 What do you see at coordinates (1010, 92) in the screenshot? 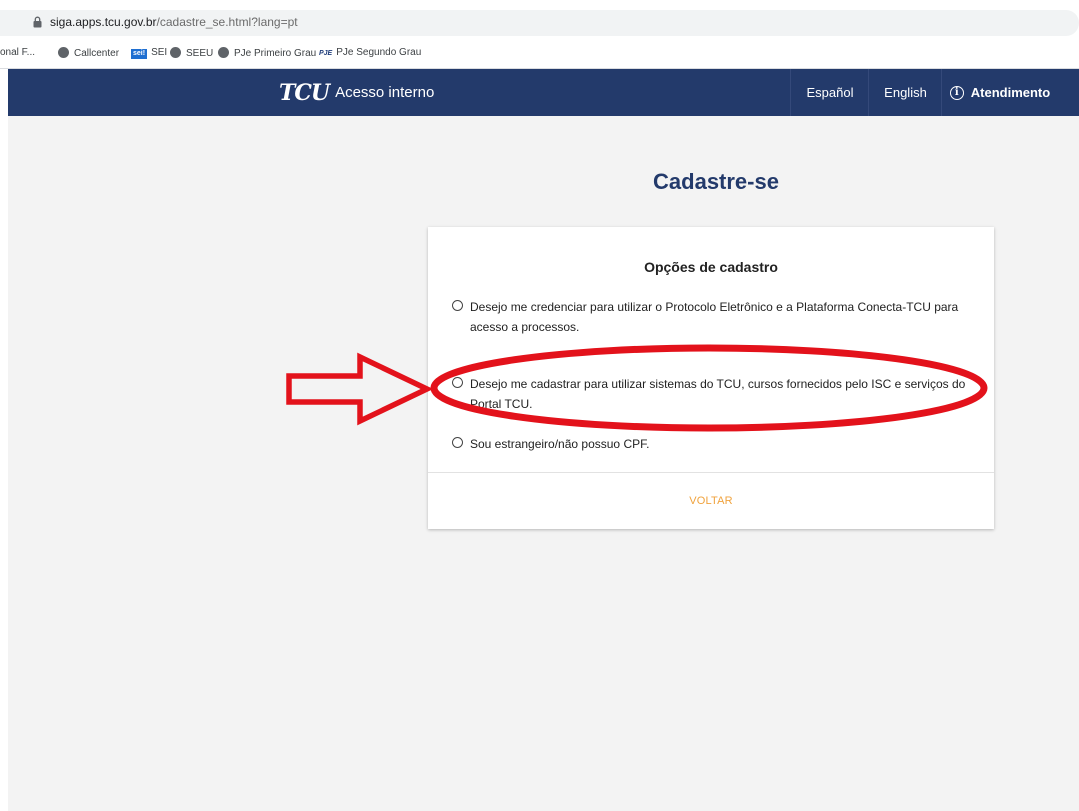
I see `atendimento-label: Atendimento` at bounding box center [1010, 92].